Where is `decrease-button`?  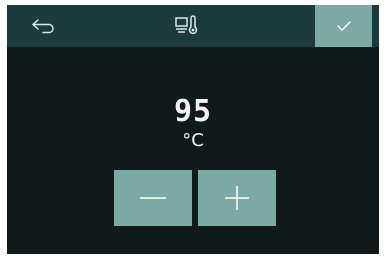 decrease-button is located at coordinates (153, 198).